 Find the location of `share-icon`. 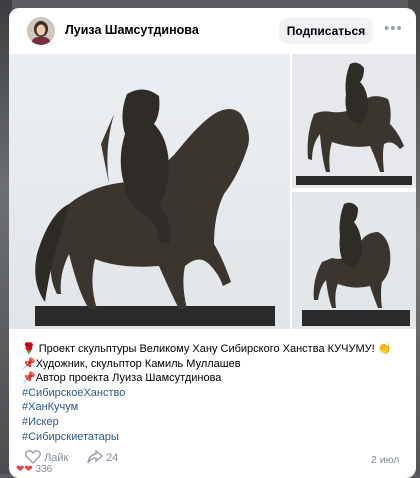

share-icon is located at coordinates (95, 456).